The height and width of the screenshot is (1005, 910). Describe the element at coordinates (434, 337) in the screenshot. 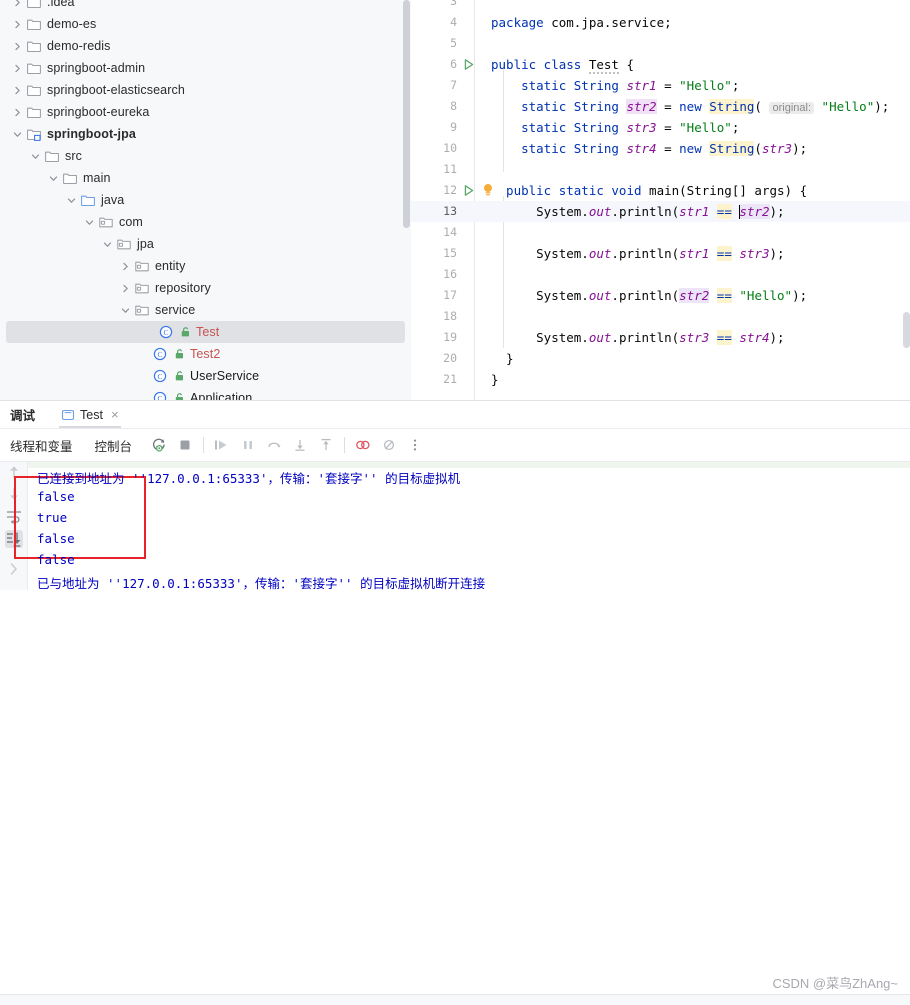

I see `line-number: 19` at that location.